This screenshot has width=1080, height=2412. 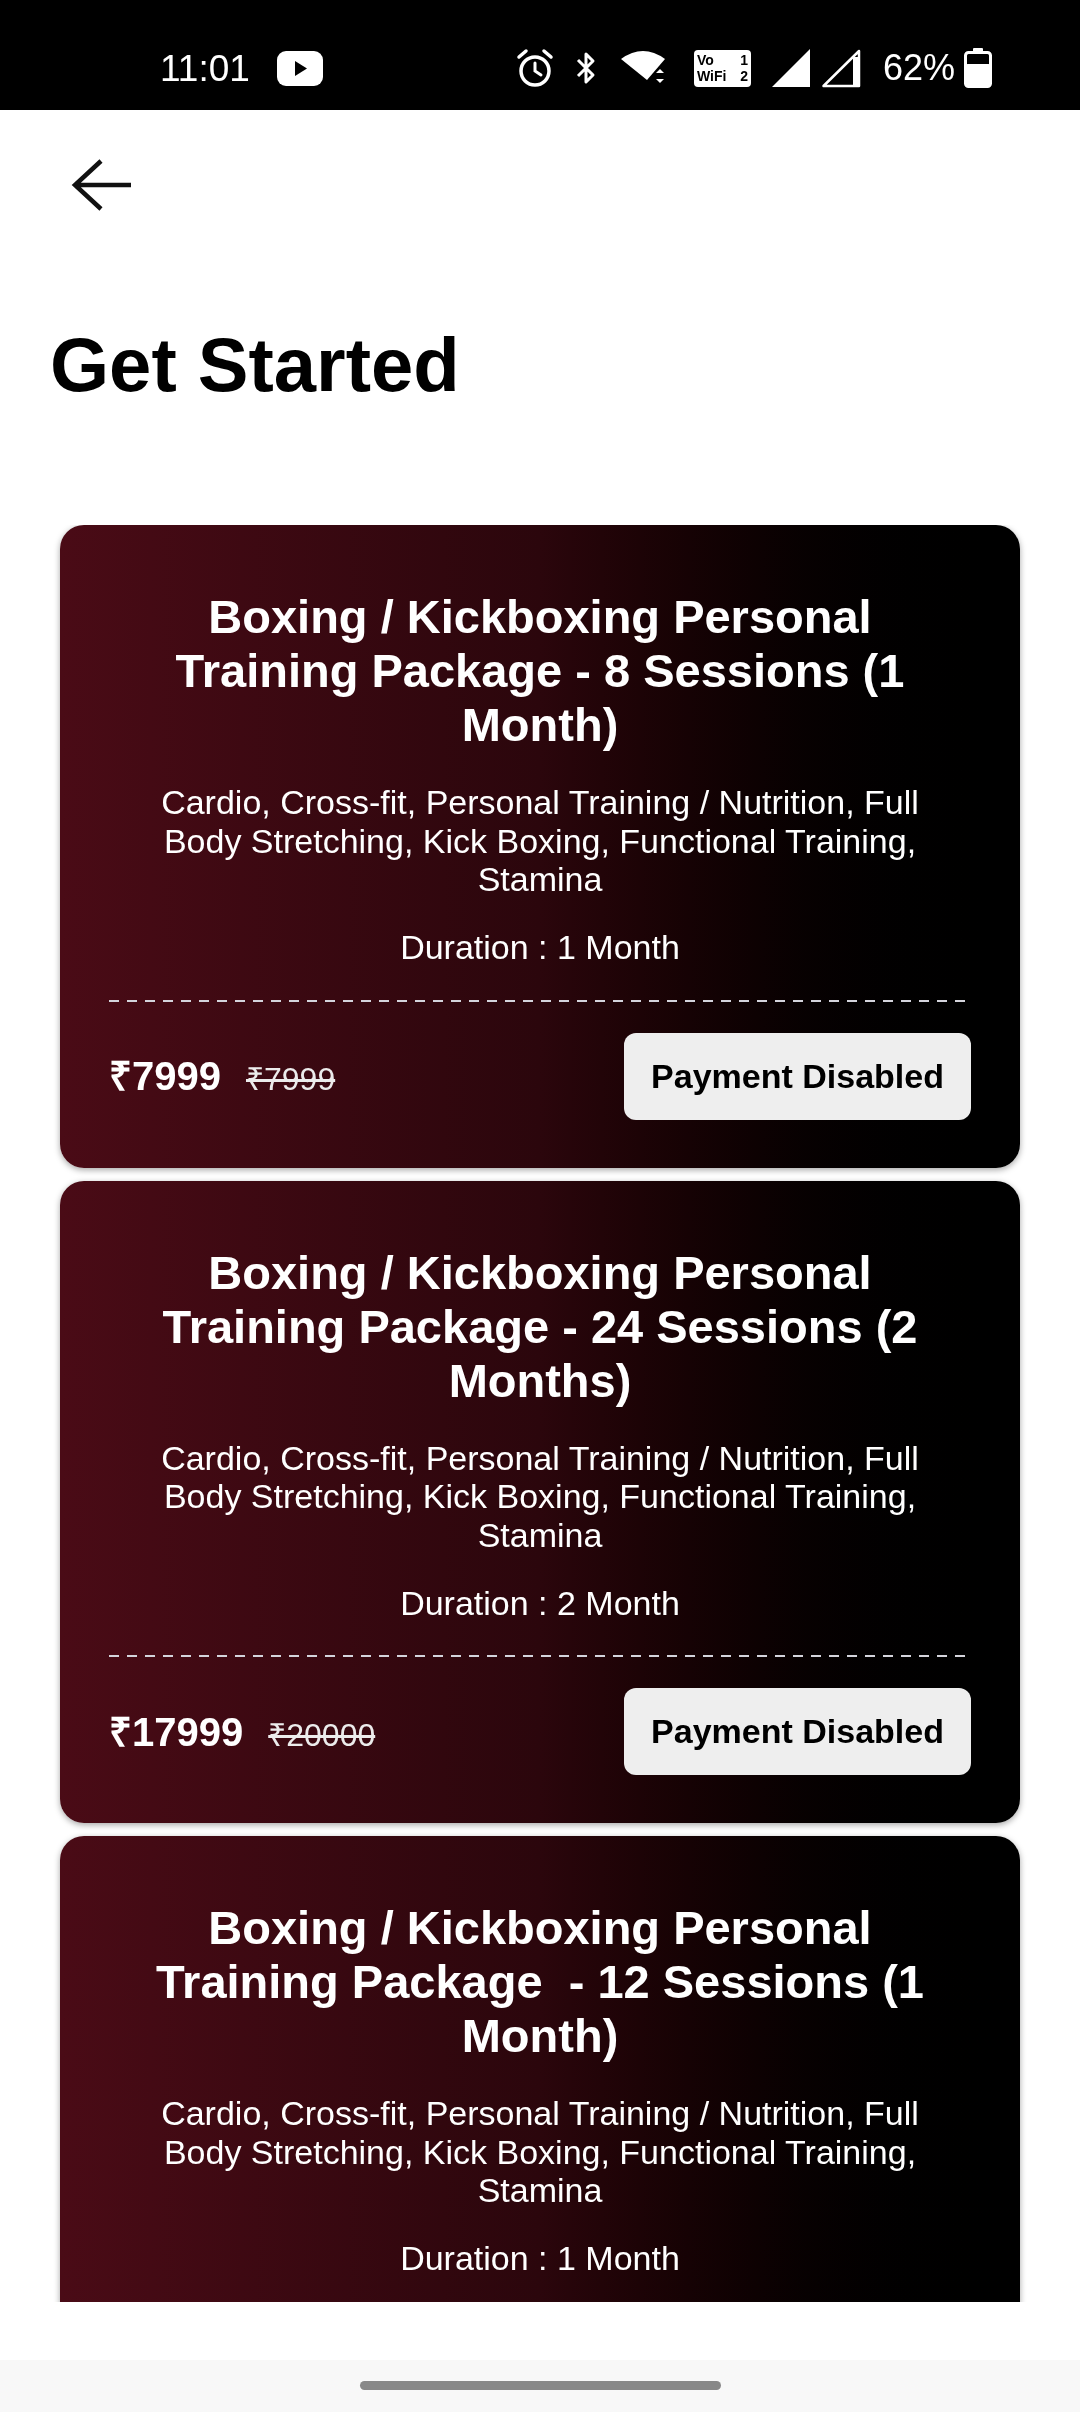 What do you see at coordinates (978, 68) in the screenshot?
I see `battery-icon` at bounding box center [978, 68].